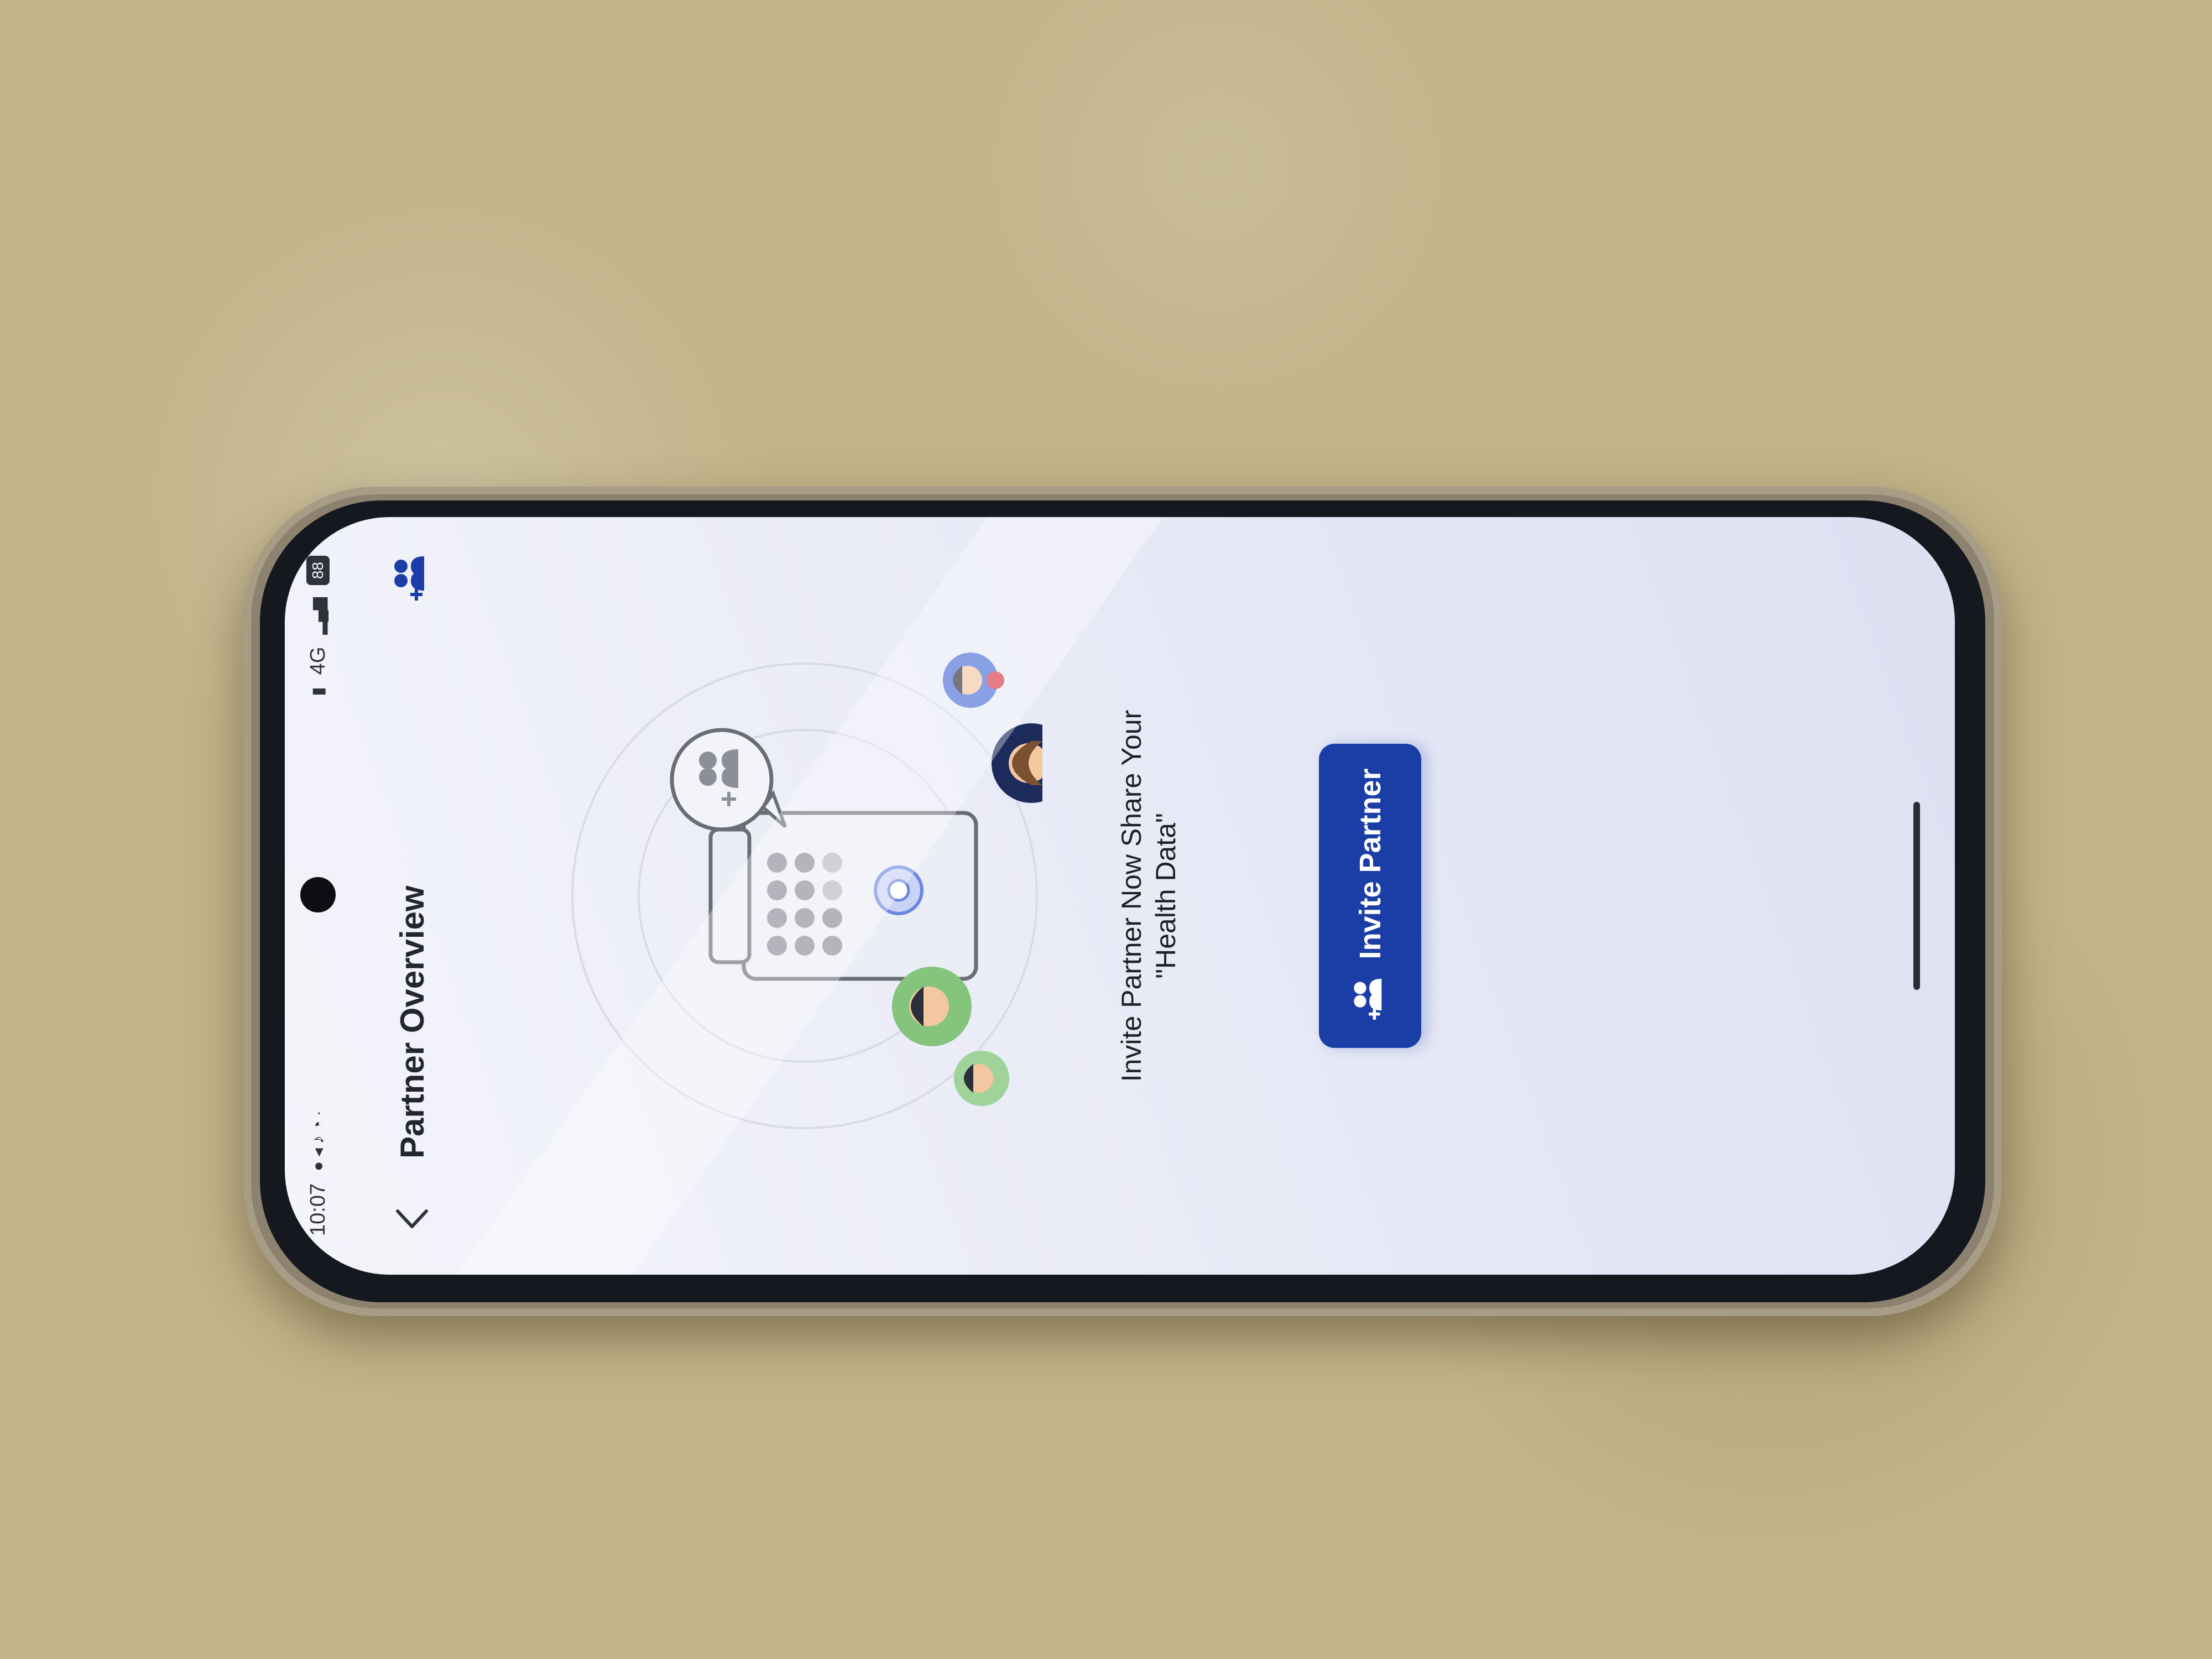 This screenshot has width=2212, height=1659. What do you see at coordinates (974, 681) in the screenshot?
I see `avatar-right` at bounding box center [974, 681].